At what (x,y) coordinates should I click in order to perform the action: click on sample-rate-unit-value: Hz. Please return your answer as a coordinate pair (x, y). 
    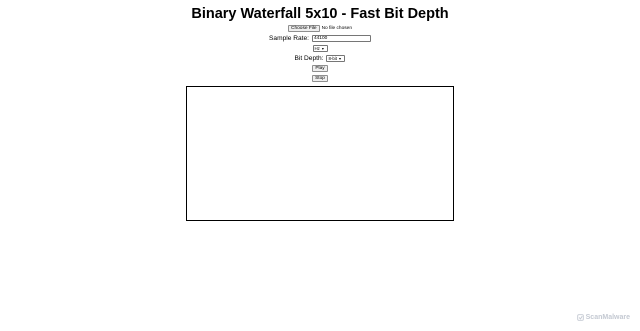
    Looking at the image, I should click on (317, 48).